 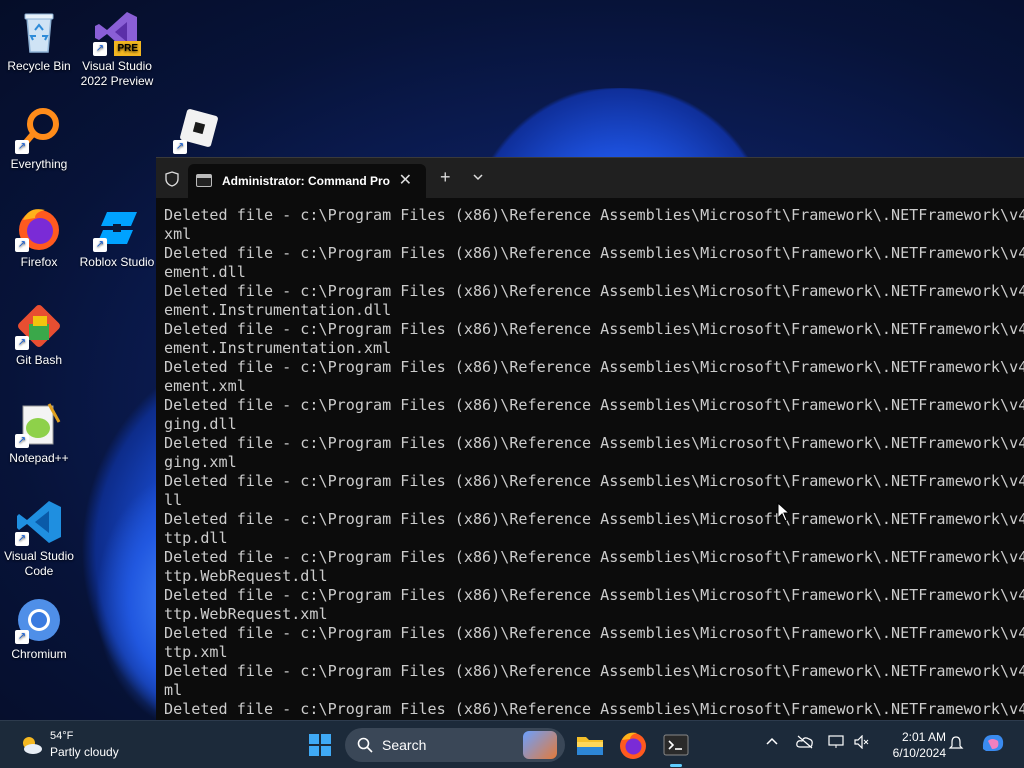 What do you see at coordinates (117, 32) in the screenshot?
I see `visual-studio-icon: PRE ↗` at bounding box center [117, 32].